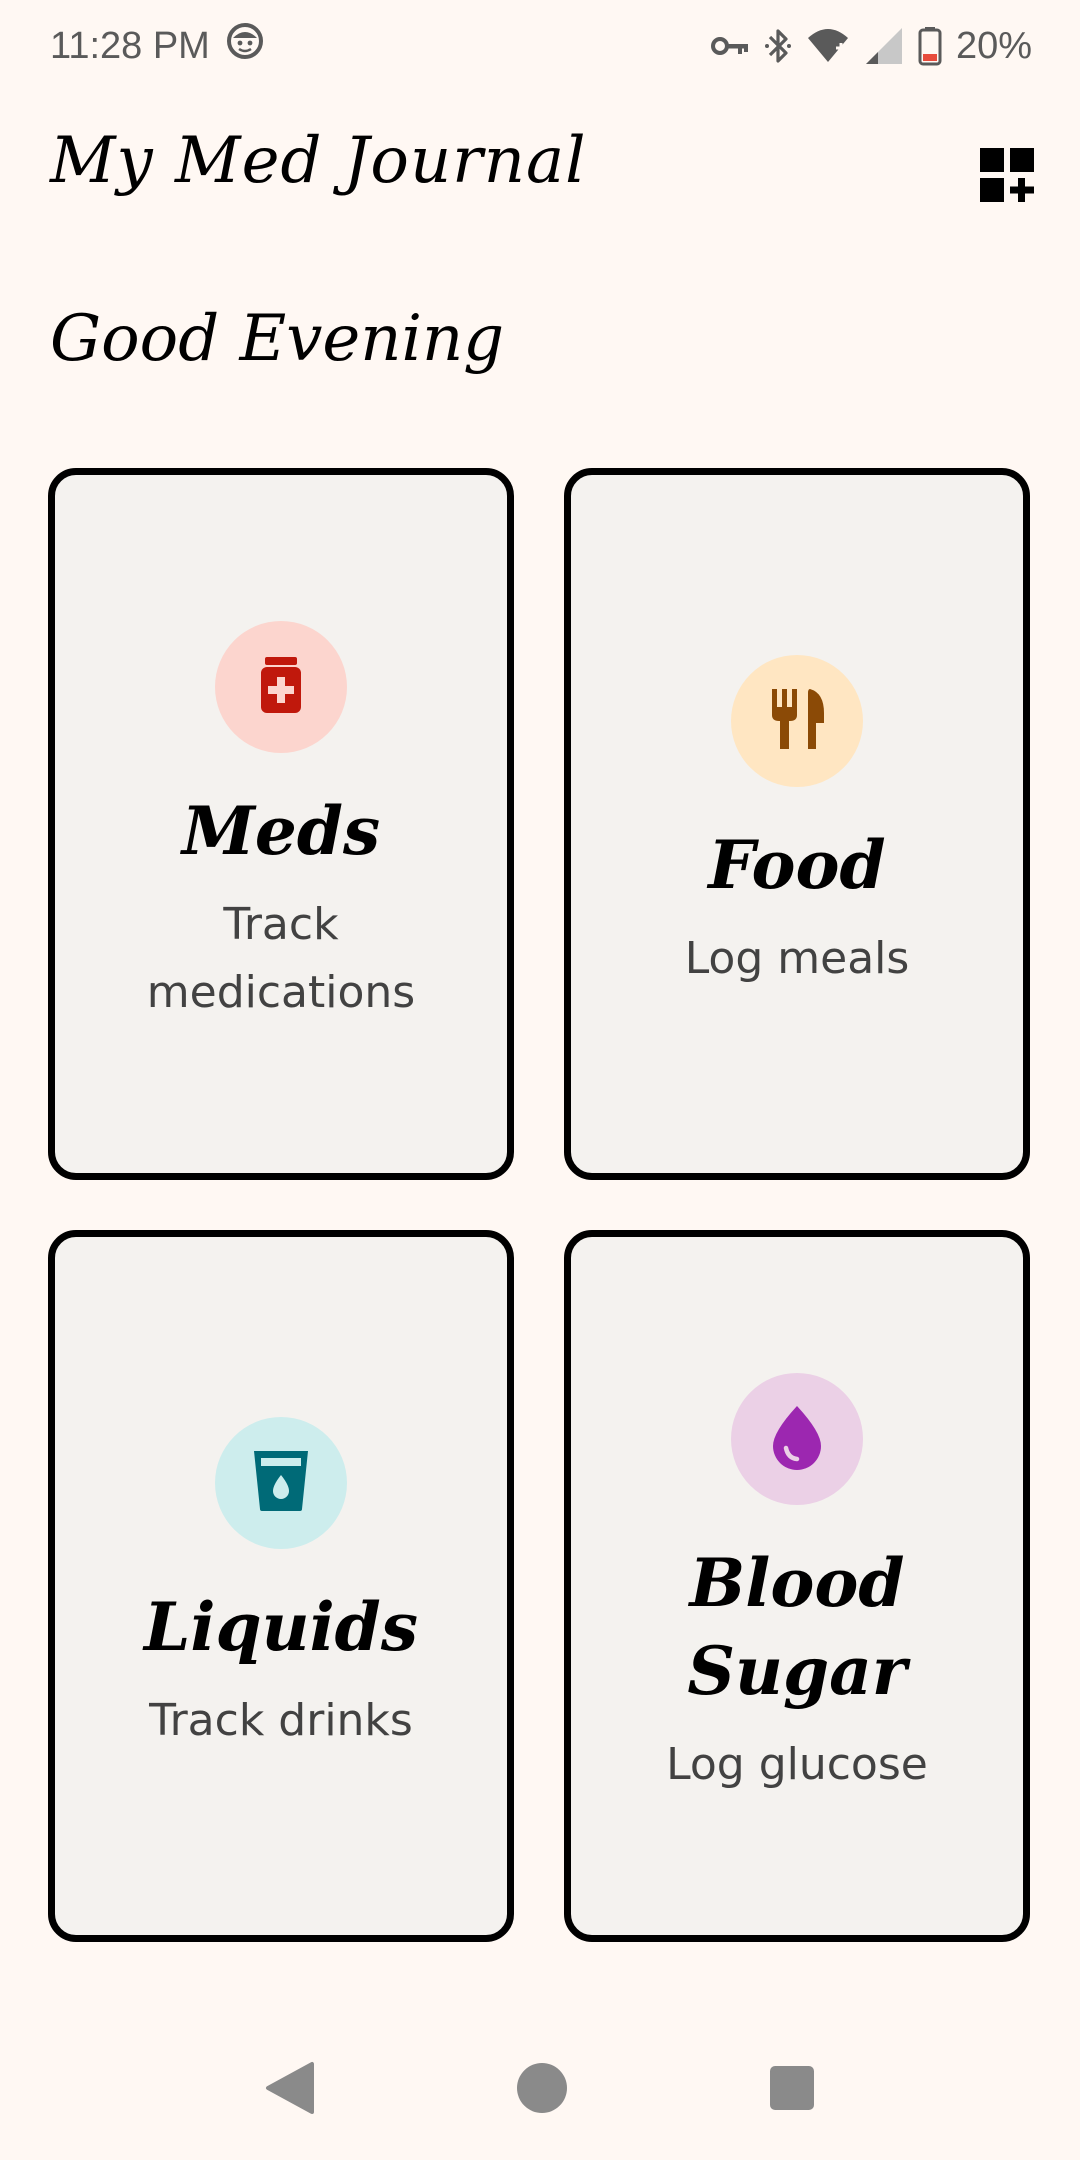  I want to click on card-title: Blood Sugar, so click(797, 1627).